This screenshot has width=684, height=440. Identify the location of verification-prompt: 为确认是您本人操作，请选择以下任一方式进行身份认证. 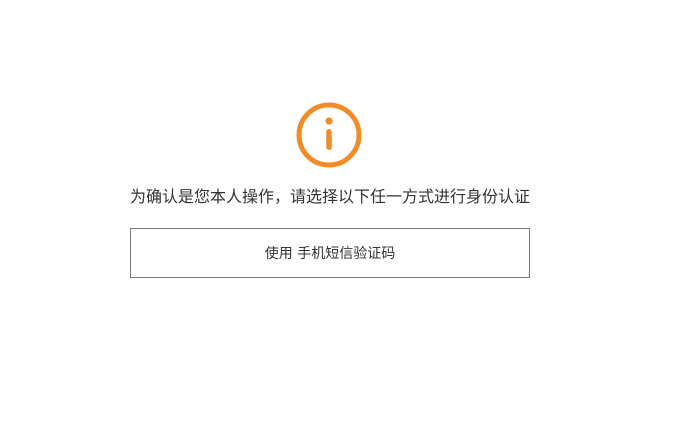
(329, 196).